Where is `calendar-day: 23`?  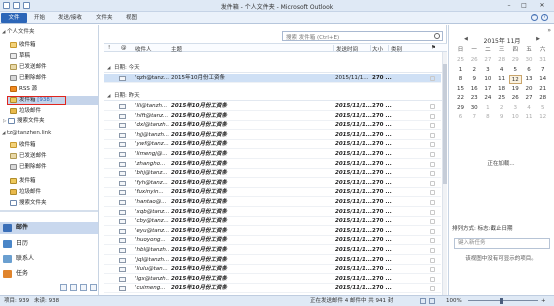 calendar-day: 23 is located at coordinates (474, 98).